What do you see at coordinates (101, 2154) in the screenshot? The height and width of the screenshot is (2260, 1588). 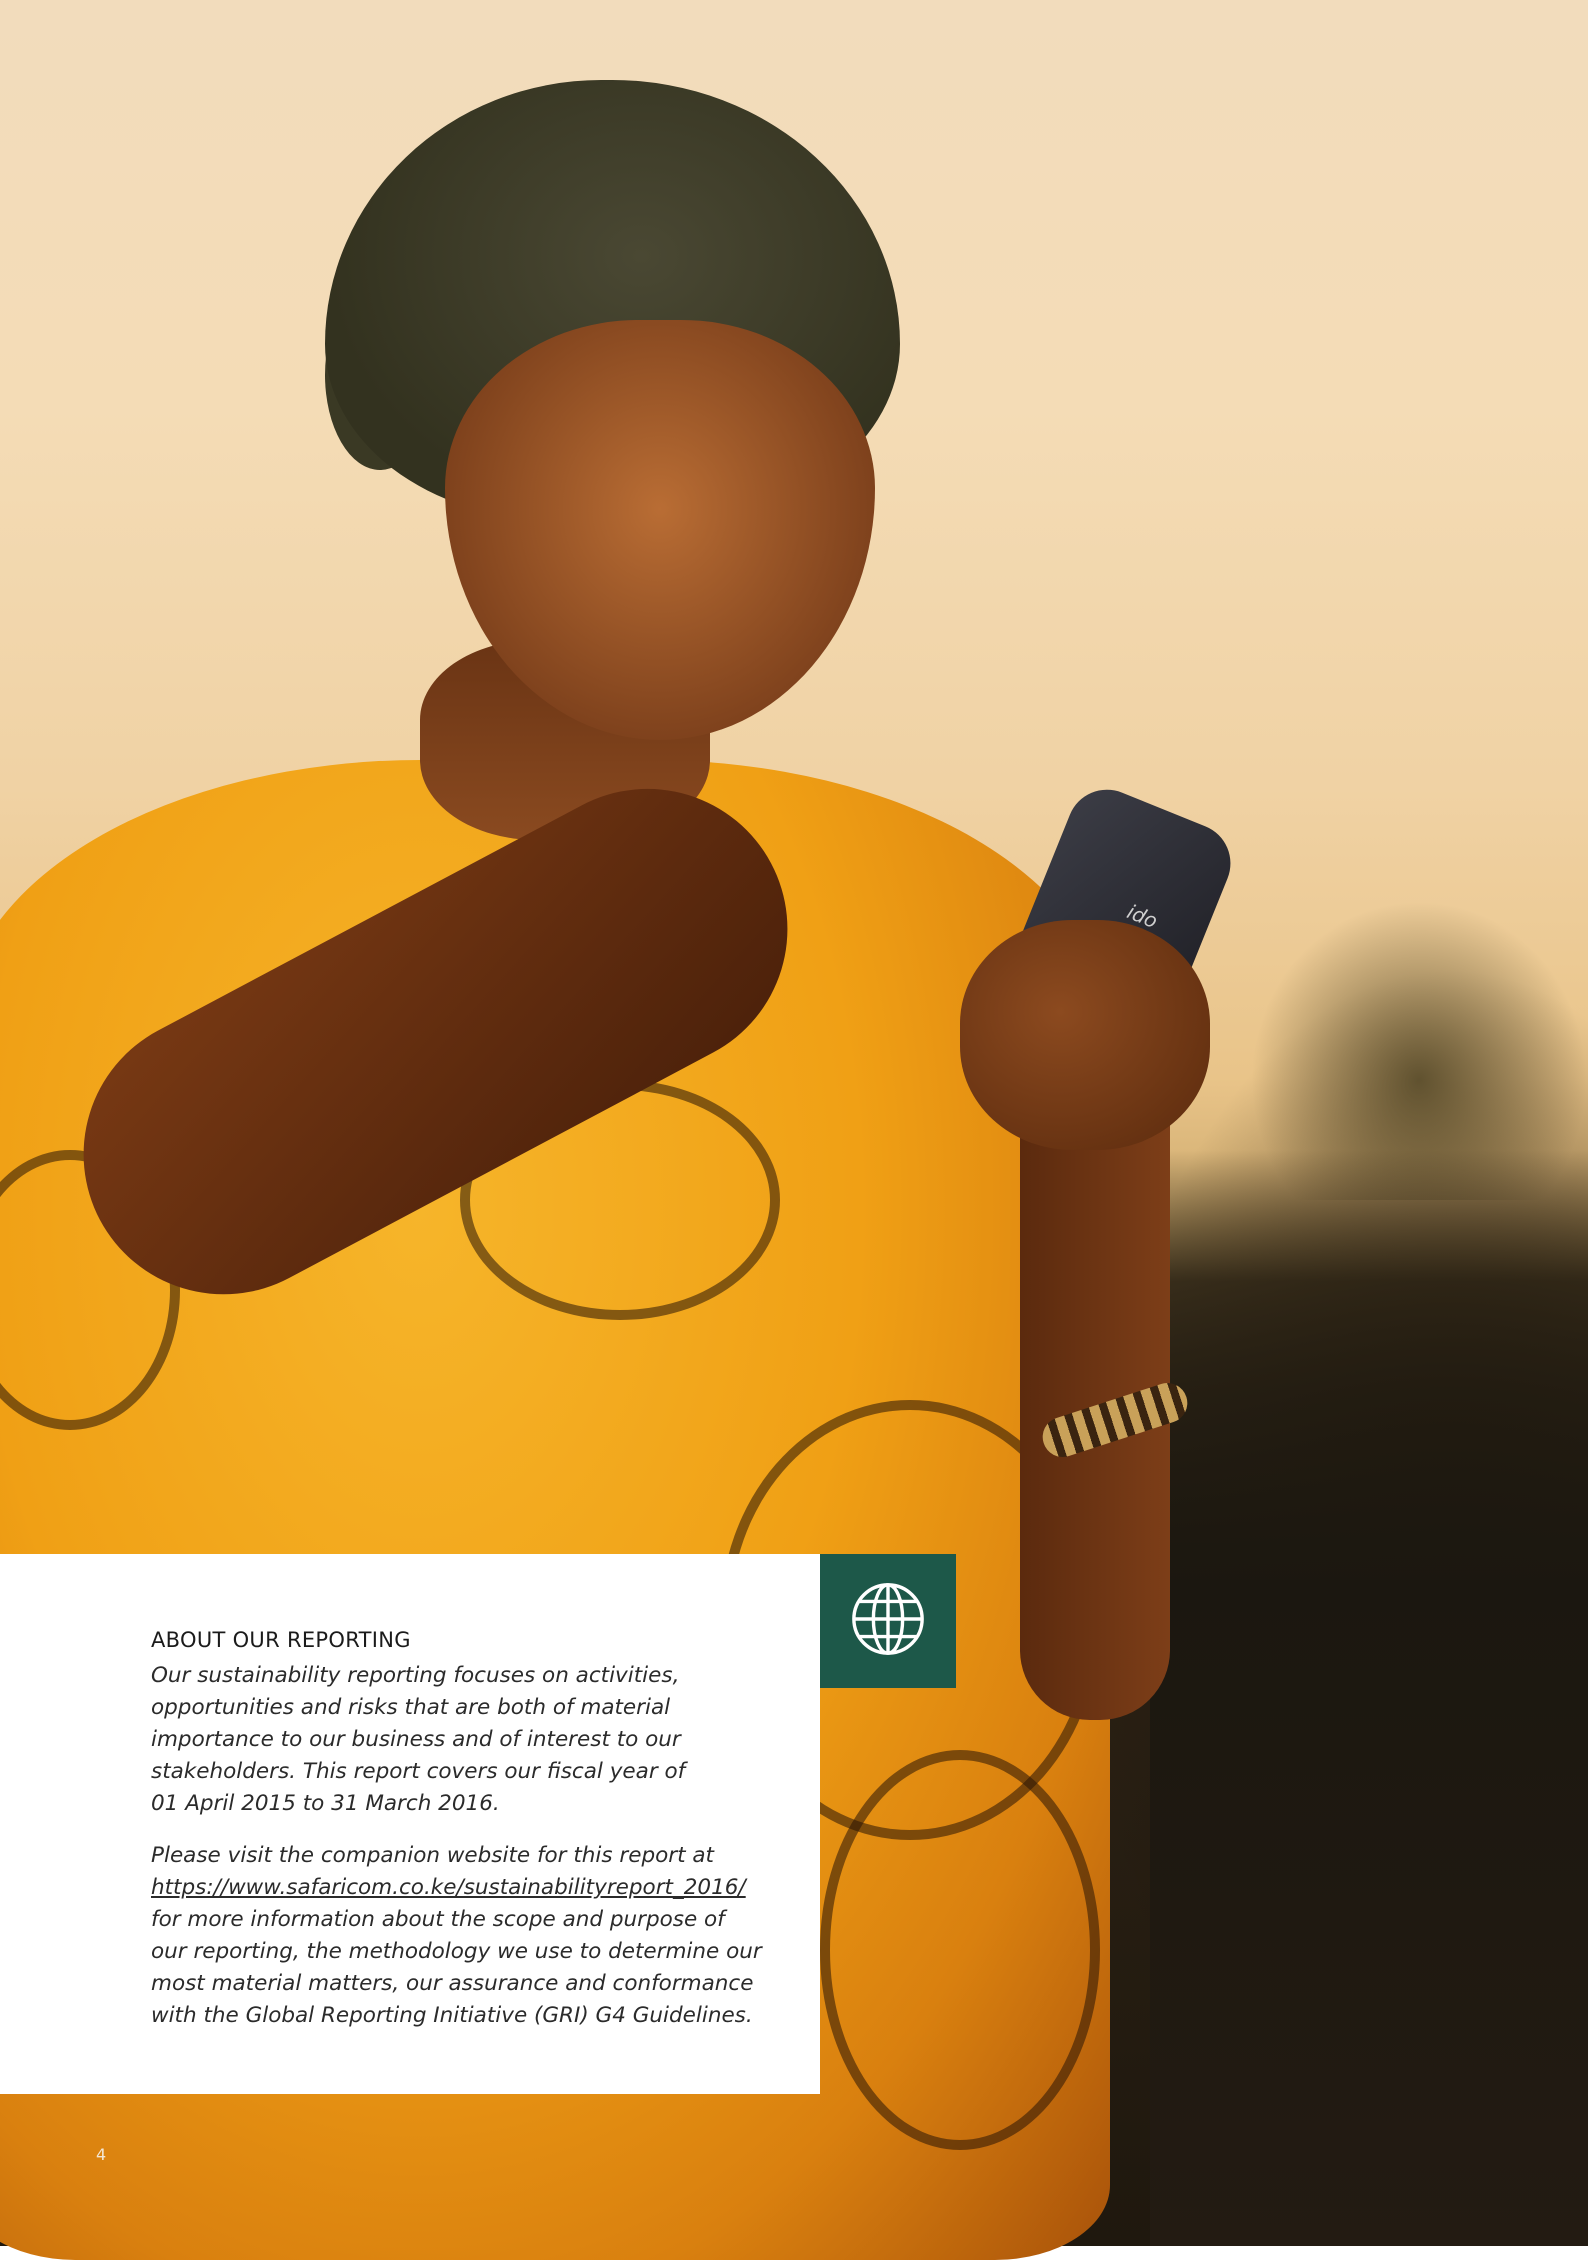 I see `page-number: 4` at bounding box center [101, 2154].